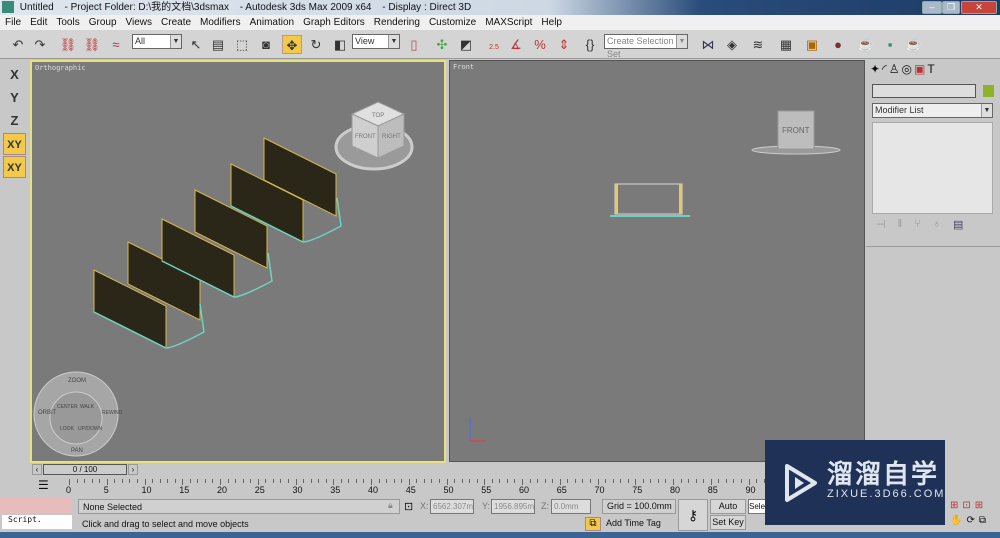  Describe the element at coordinates (564, 44) in the screenshot. I see `spinner-snap-icon: ⇕` at that location.